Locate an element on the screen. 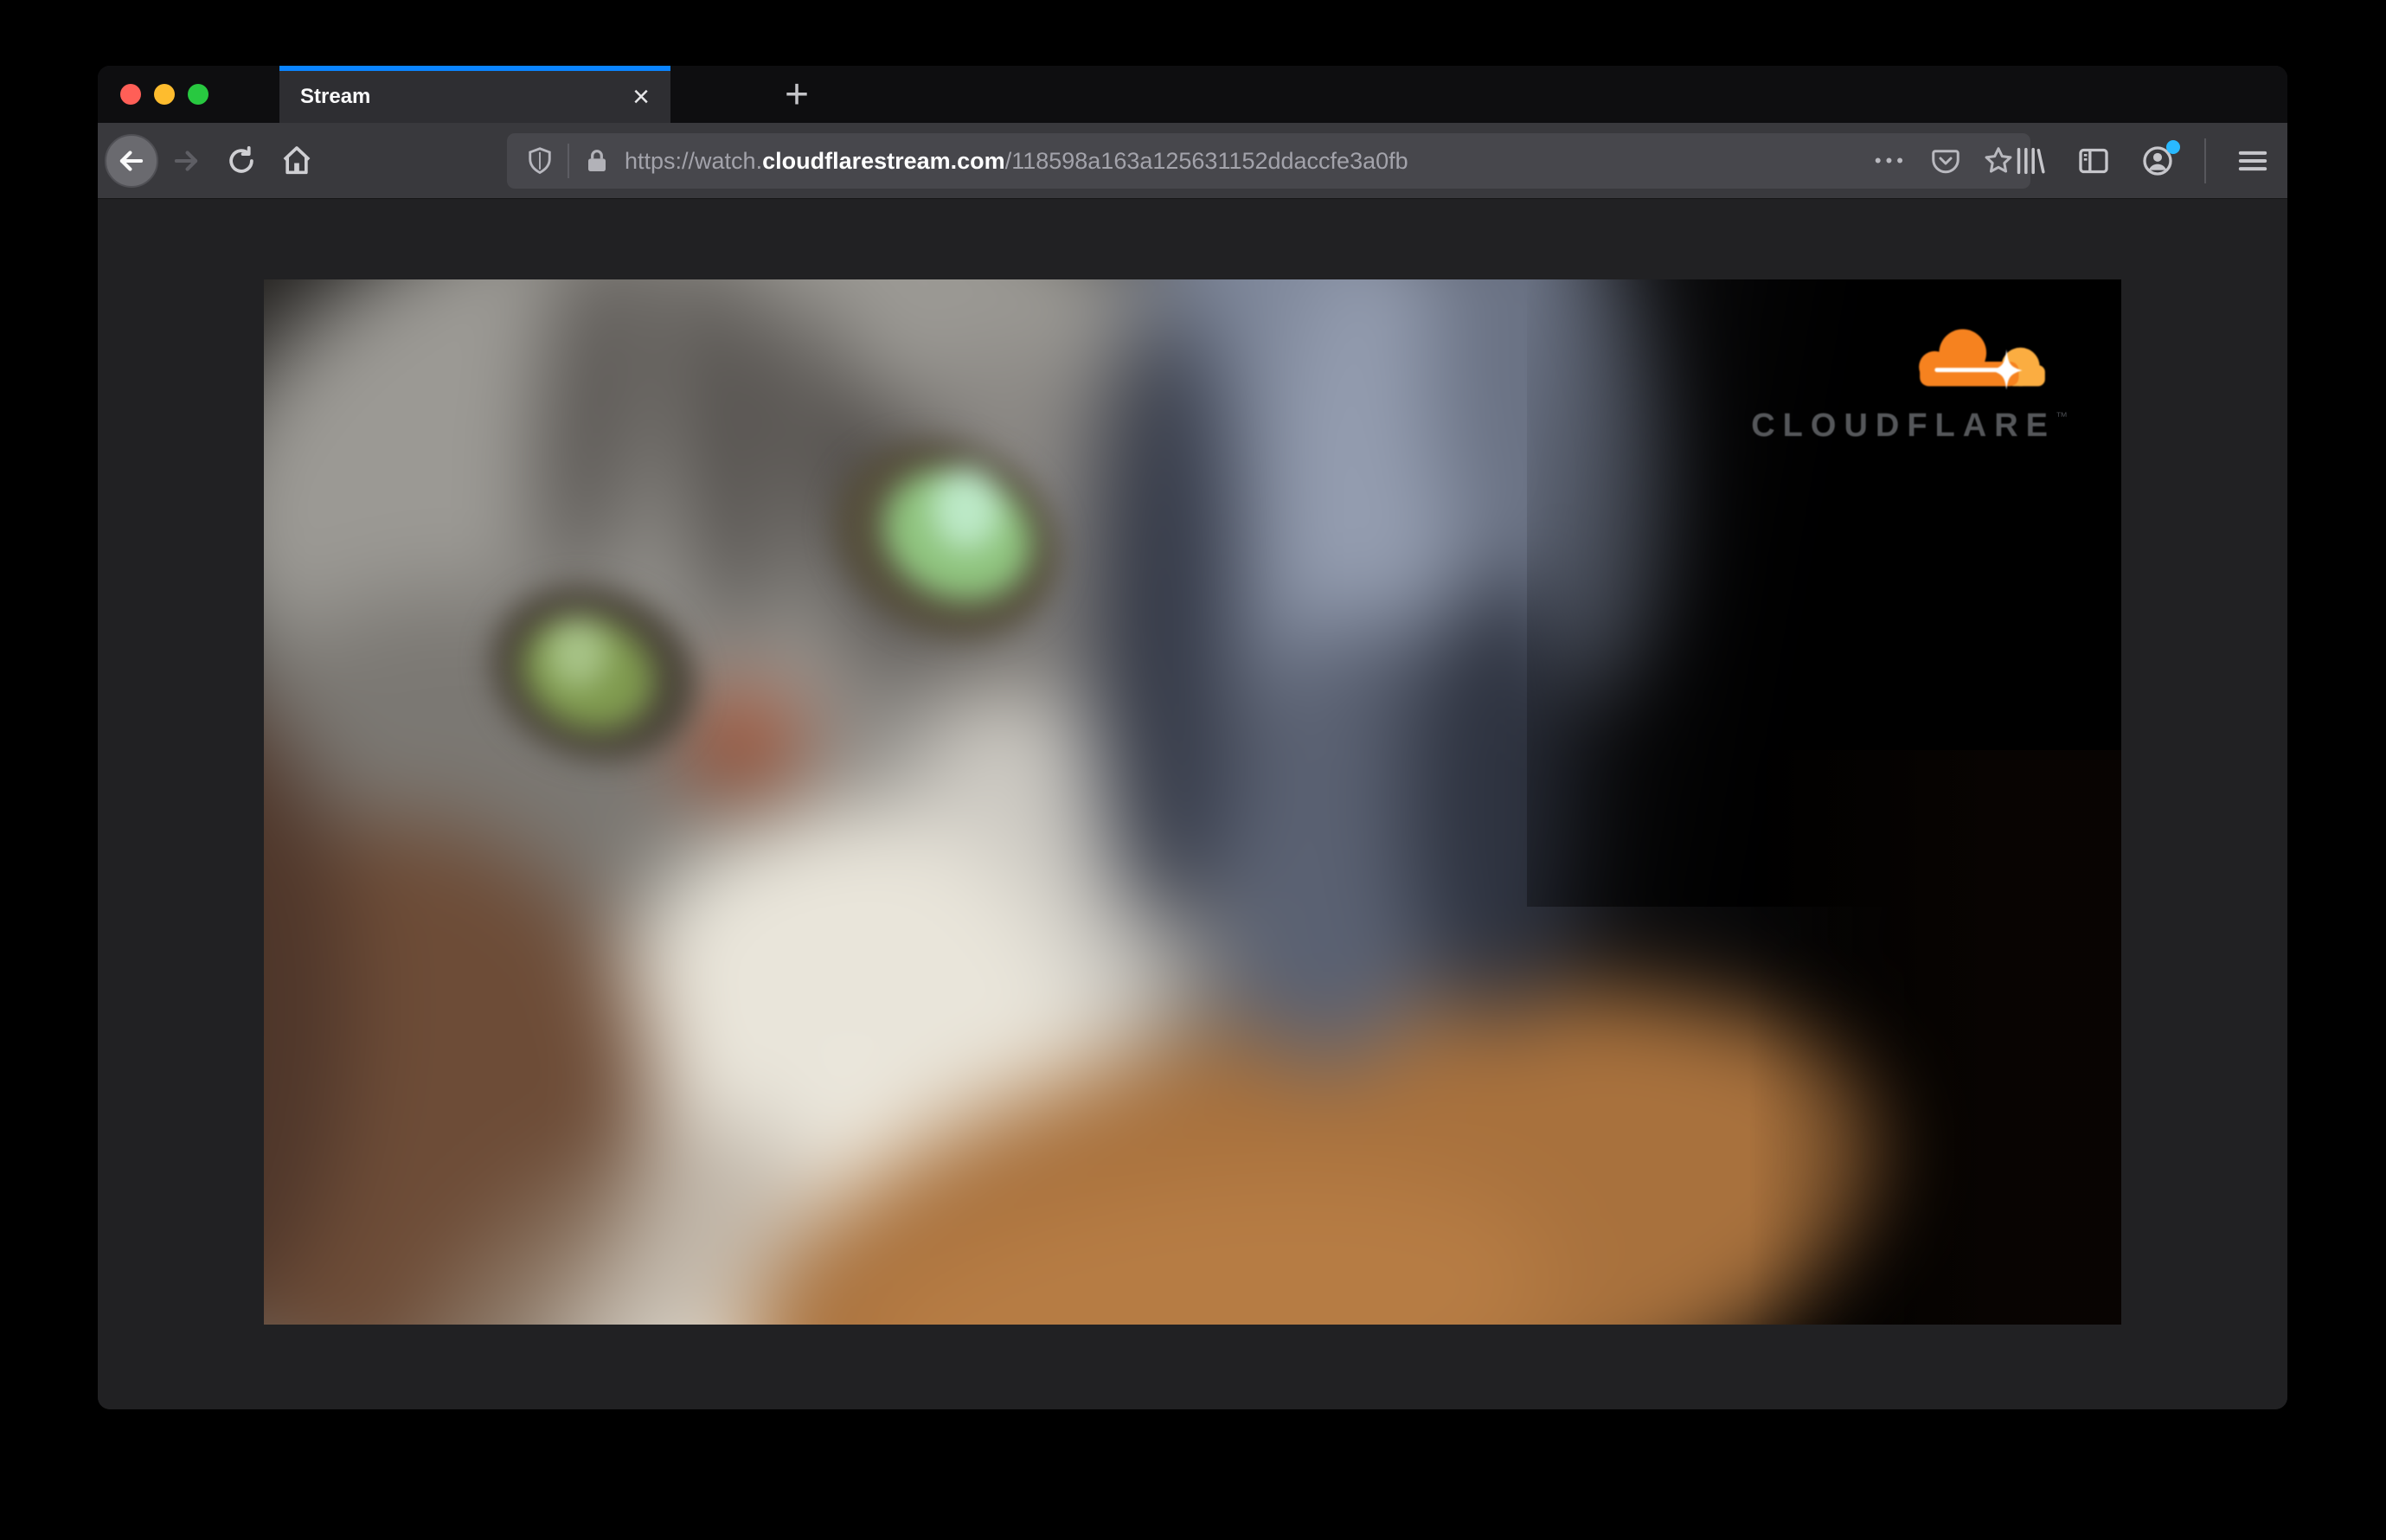  account-notification-dot is located at coordinates (2173, 147).